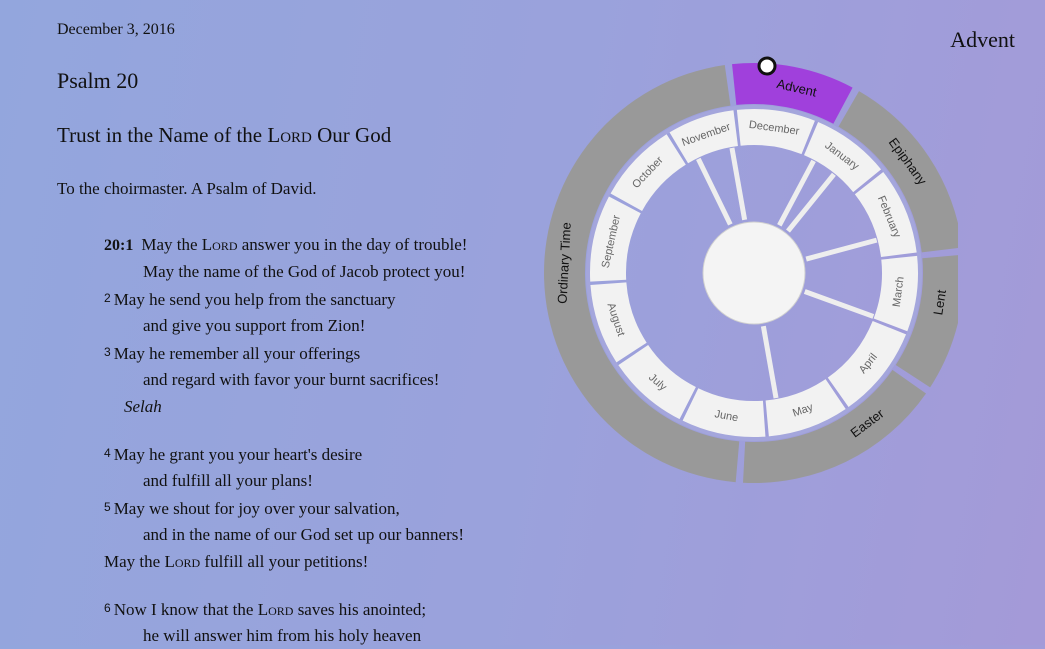 Image resolution: width=1045 pixels, height=649 pixels. Describe the element at coordinates (107, 507) in the screenshot. I see `verse-number: 5` at that location.